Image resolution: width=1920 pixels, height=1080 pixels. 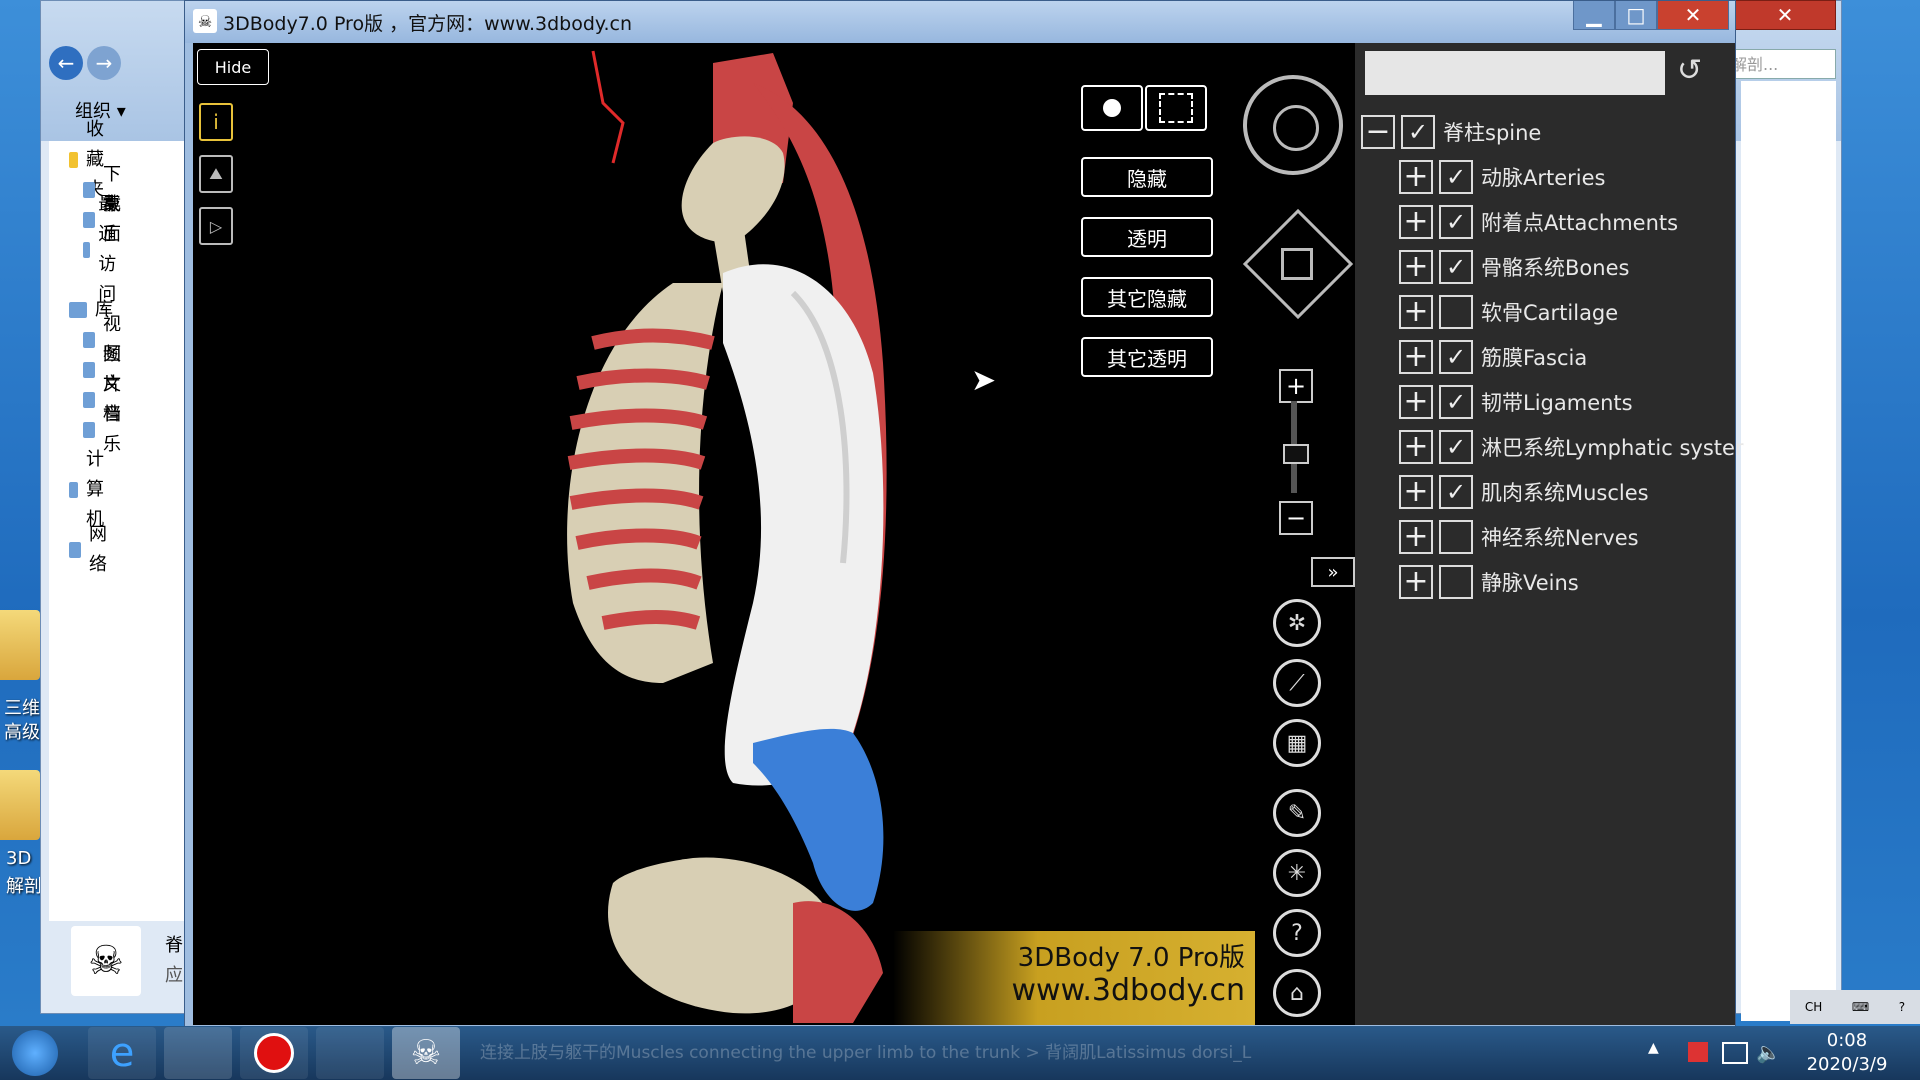 I want to click on tree-item: + ✓ 韧带Ligaments, so click(x=1516, y=401).